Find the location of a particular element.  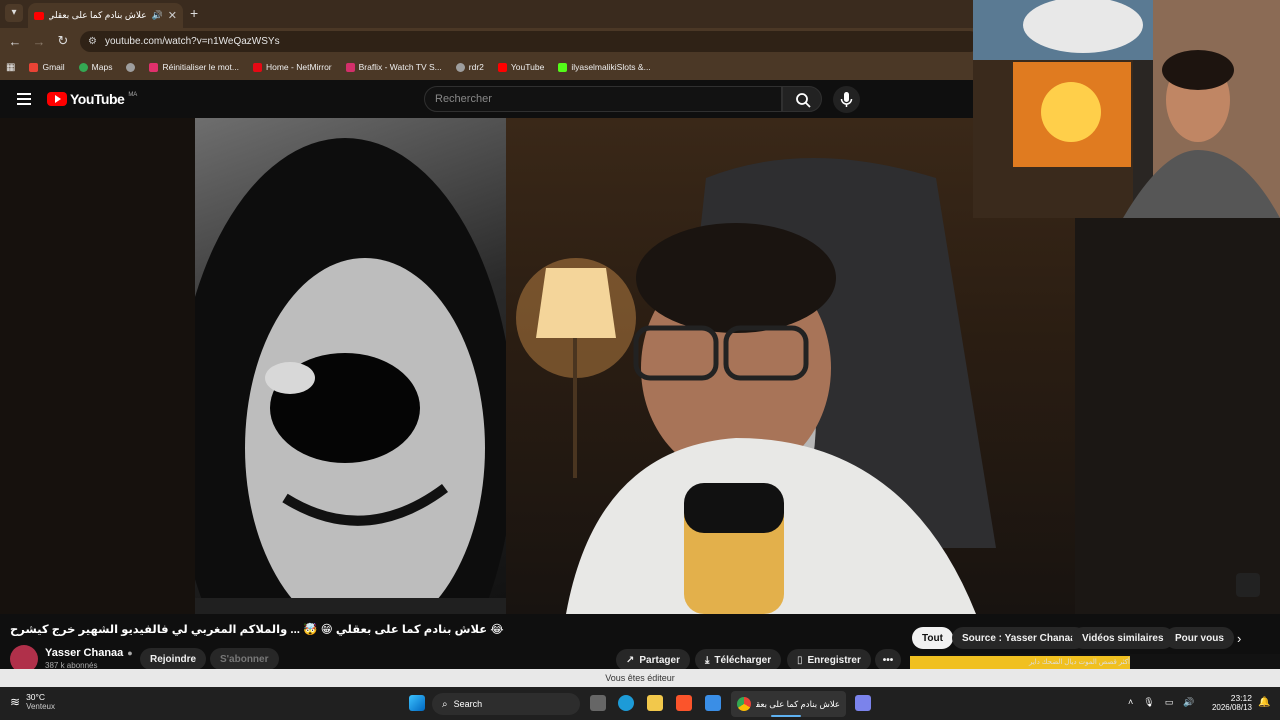

microphone-icon is located at coordinates (846, 99).